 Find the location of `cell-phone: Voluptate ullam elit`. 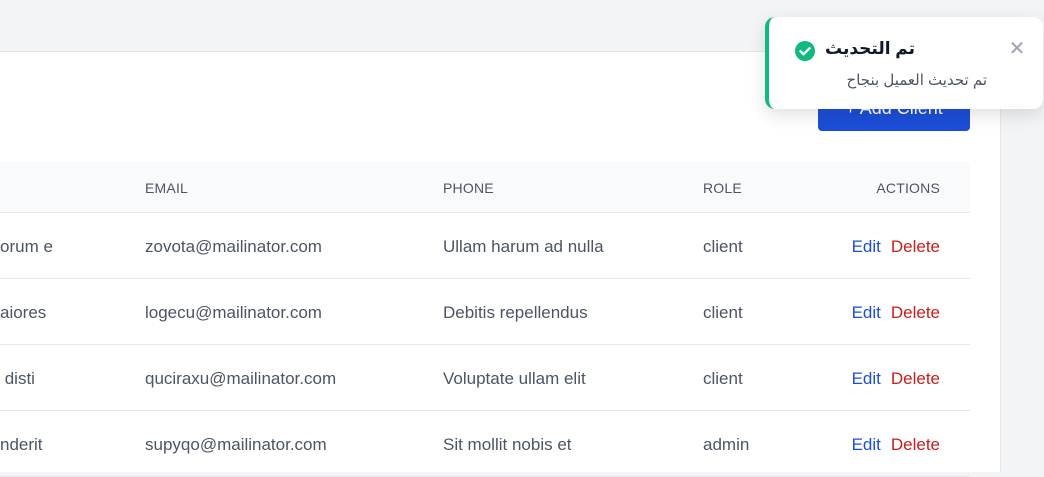

cell-phone: Voluptate ullam elit is located at coordinates (514, 378).